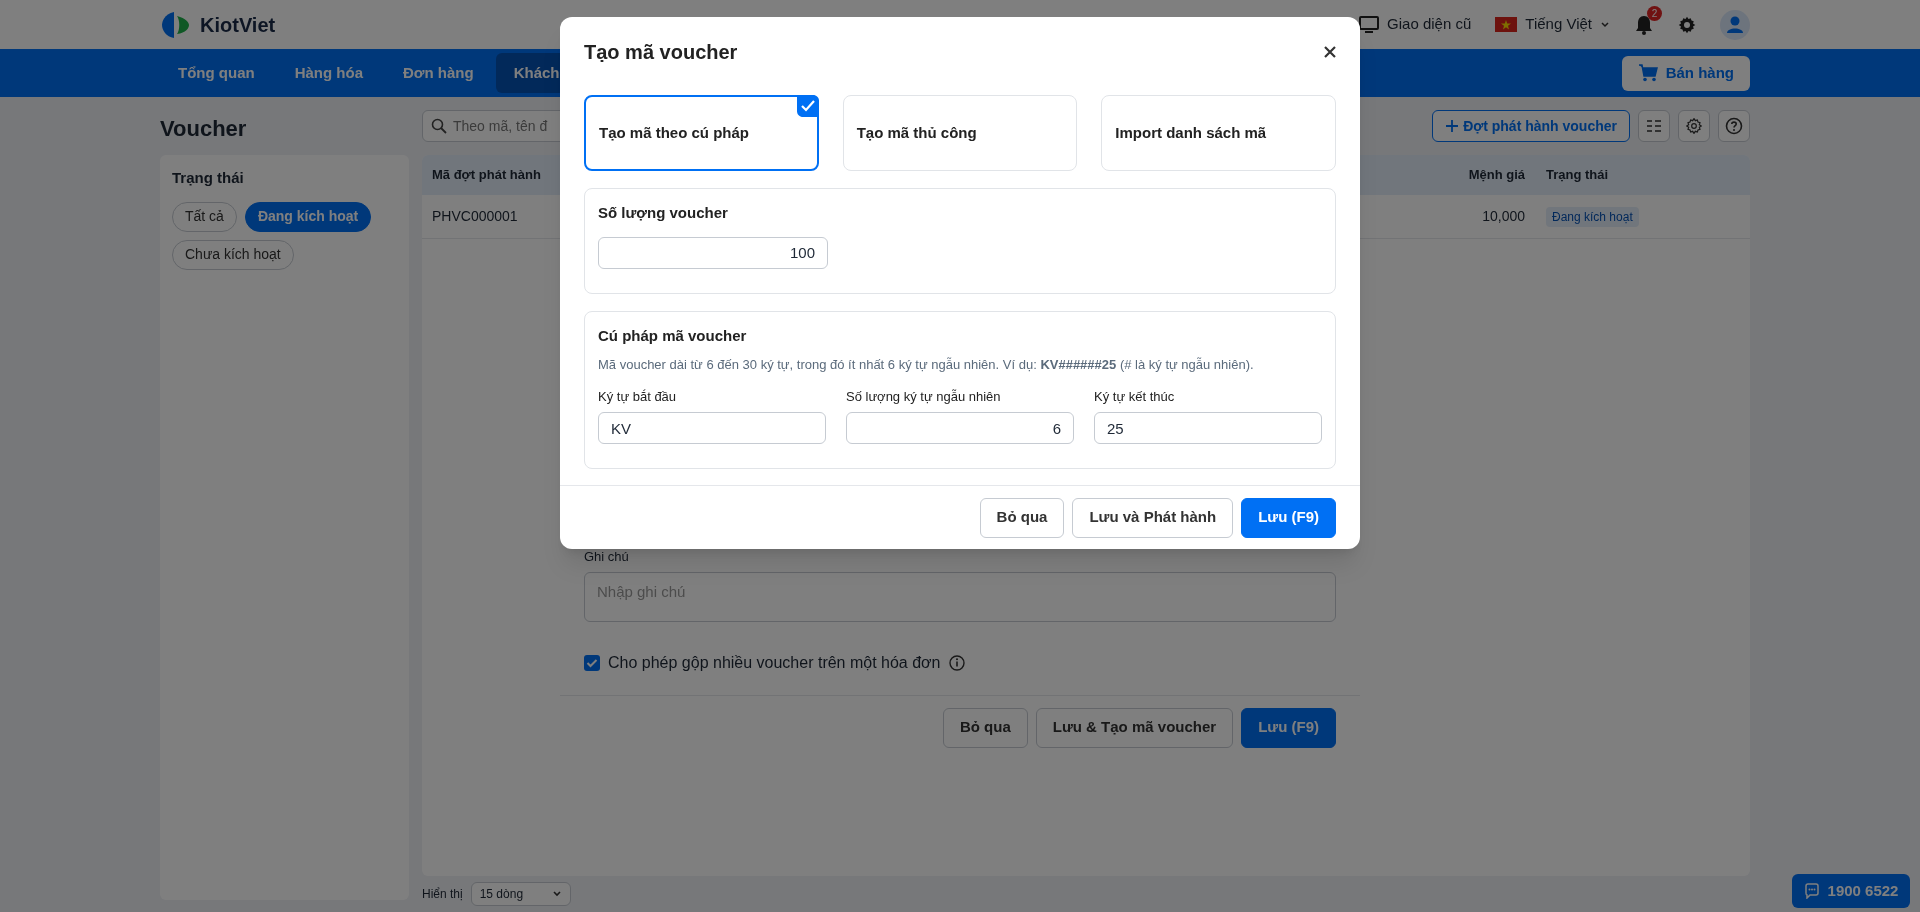  Describe the element at coordinates (1654, 13) in the screenshot. I see `notification-badge: 2` at that location.